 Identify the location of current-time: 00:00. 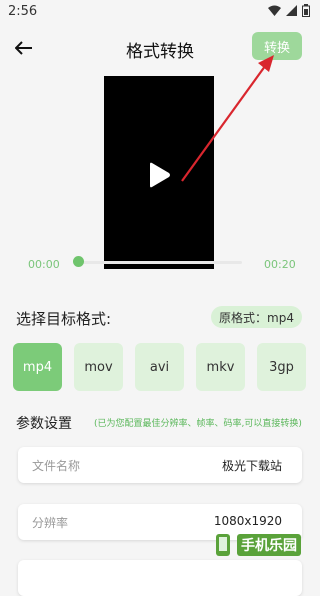
(44, 264).